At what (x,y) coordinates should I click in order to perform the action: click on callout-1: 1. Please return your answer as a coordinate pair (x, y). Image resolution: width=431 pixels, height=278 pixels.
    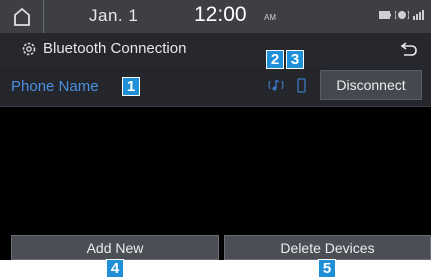
    Looking at the image, I should click on (131, 86).